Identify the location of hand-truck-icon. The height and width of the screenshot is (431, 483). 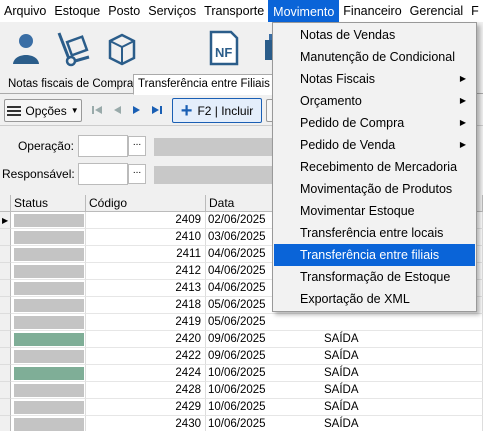
(74, 48).